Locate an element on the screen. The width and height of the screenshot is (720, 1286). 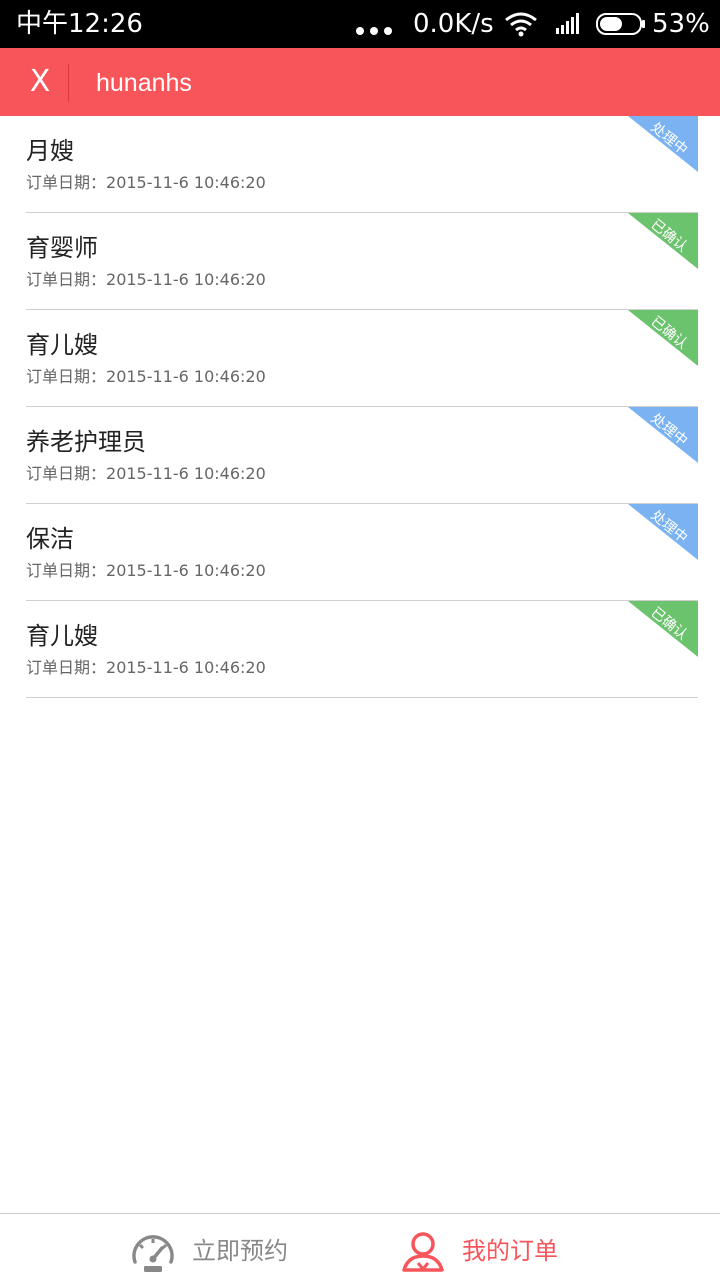
signal-icon is located at coordinates (568, 26).